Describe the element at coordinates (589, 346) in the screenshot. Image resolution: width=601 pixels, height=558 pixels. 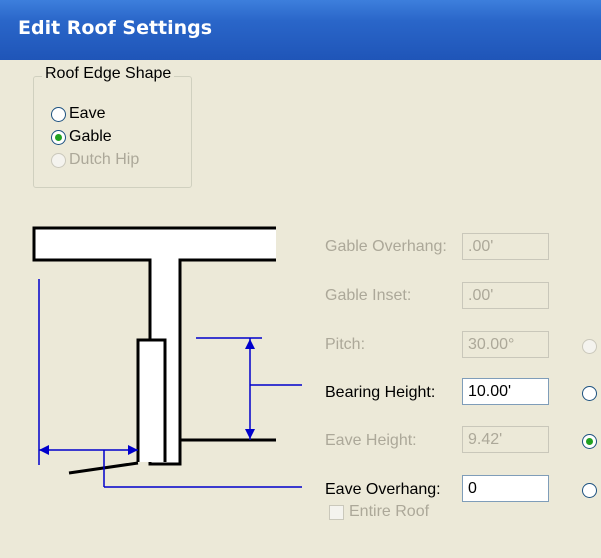
I see `pitch-lock-radio` at that location.